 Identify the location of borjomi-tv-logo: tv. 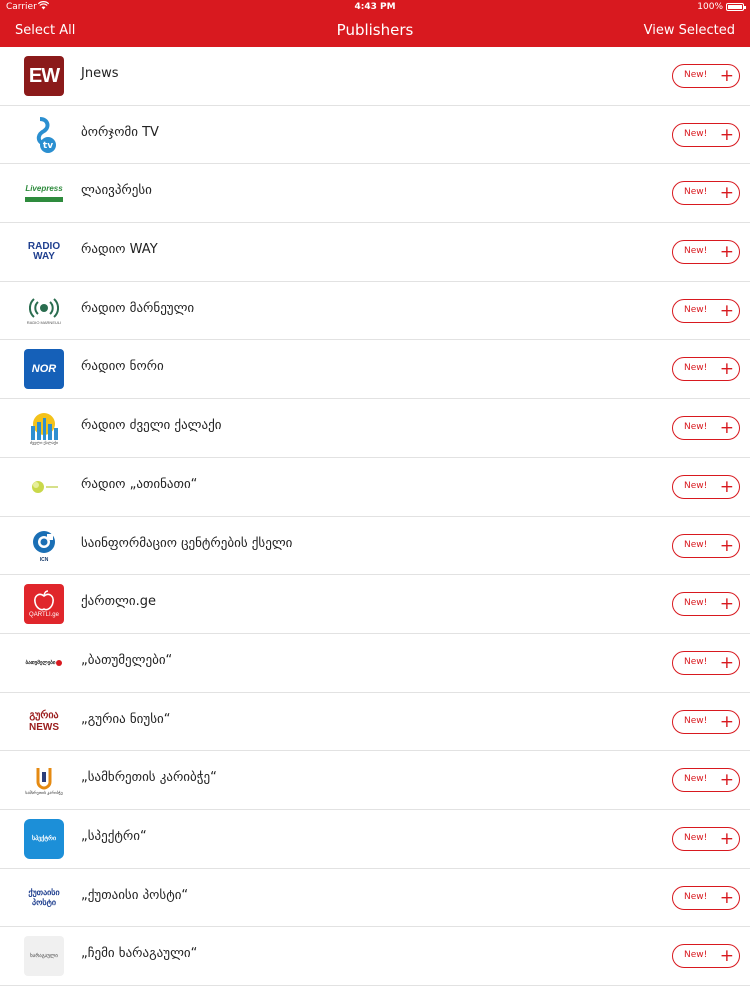
(44, 134).